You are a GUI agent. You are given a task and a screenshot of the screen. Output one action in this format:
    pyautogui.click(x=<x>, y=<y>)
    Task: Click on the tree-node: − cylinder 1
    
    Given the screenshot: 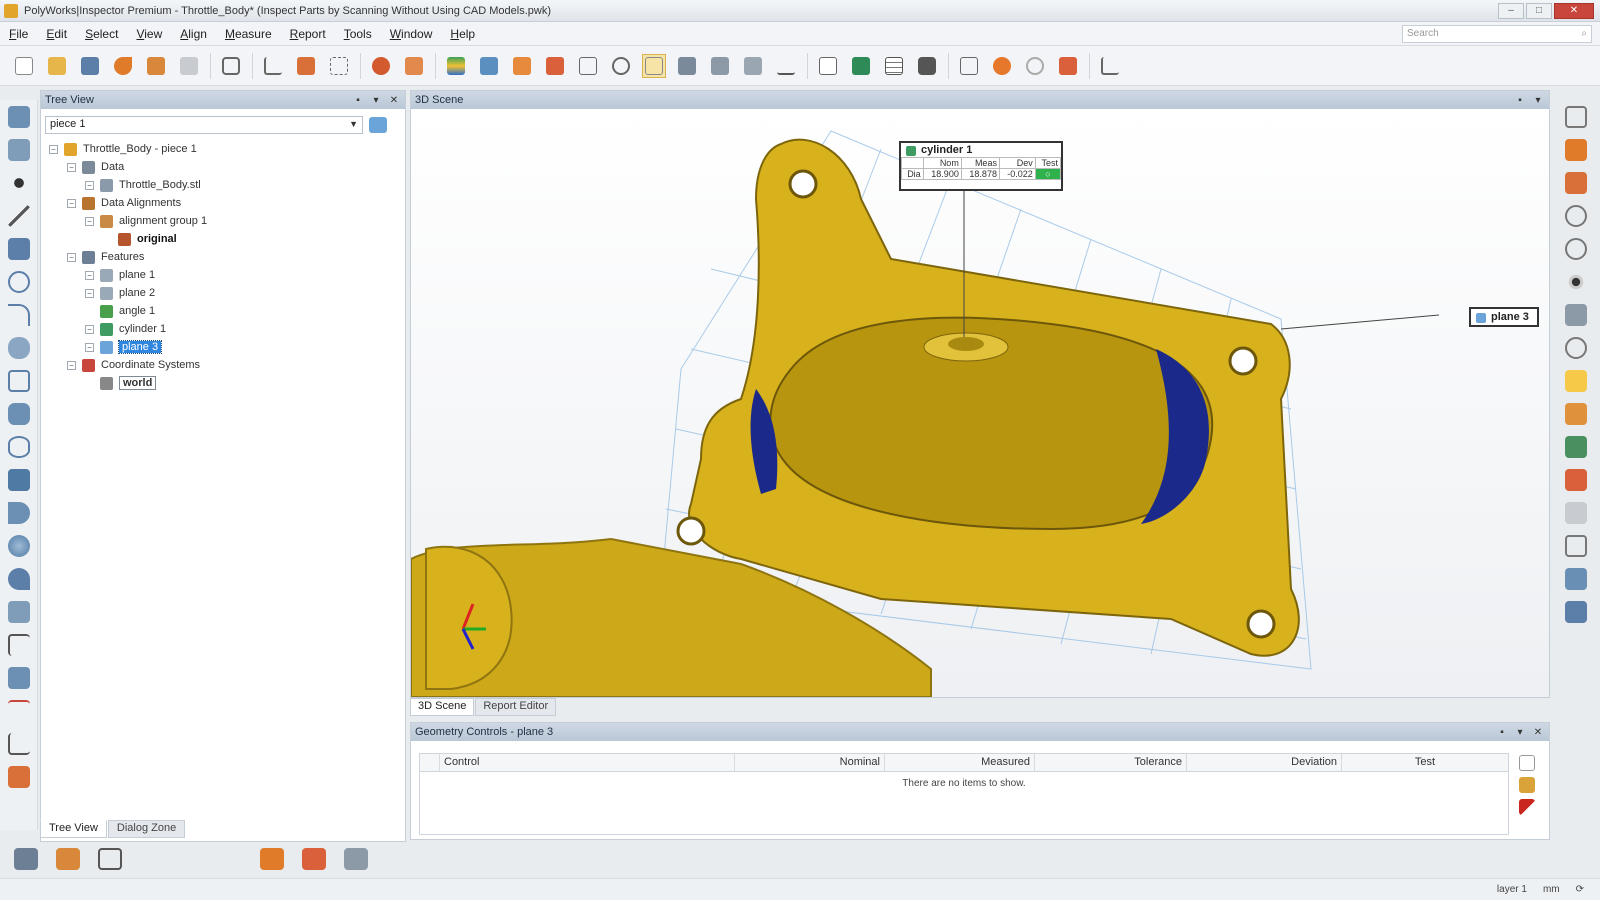 What is the action you would take?
    pyautogui.click(x=224, y=329)
    